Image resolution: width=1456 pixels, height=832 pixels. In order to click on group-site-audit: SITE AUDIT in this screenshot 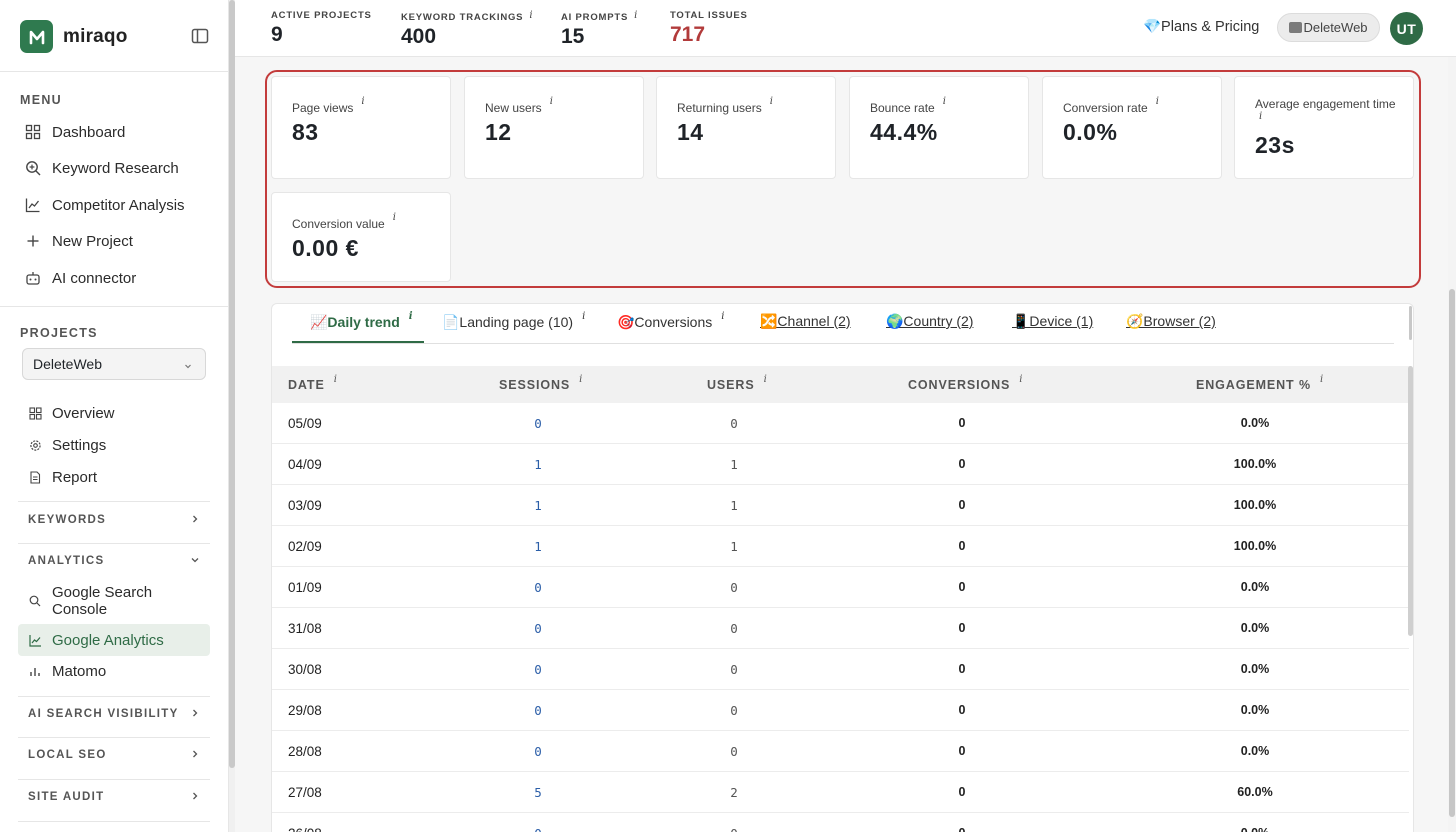, I will do `click(114, 797)`.